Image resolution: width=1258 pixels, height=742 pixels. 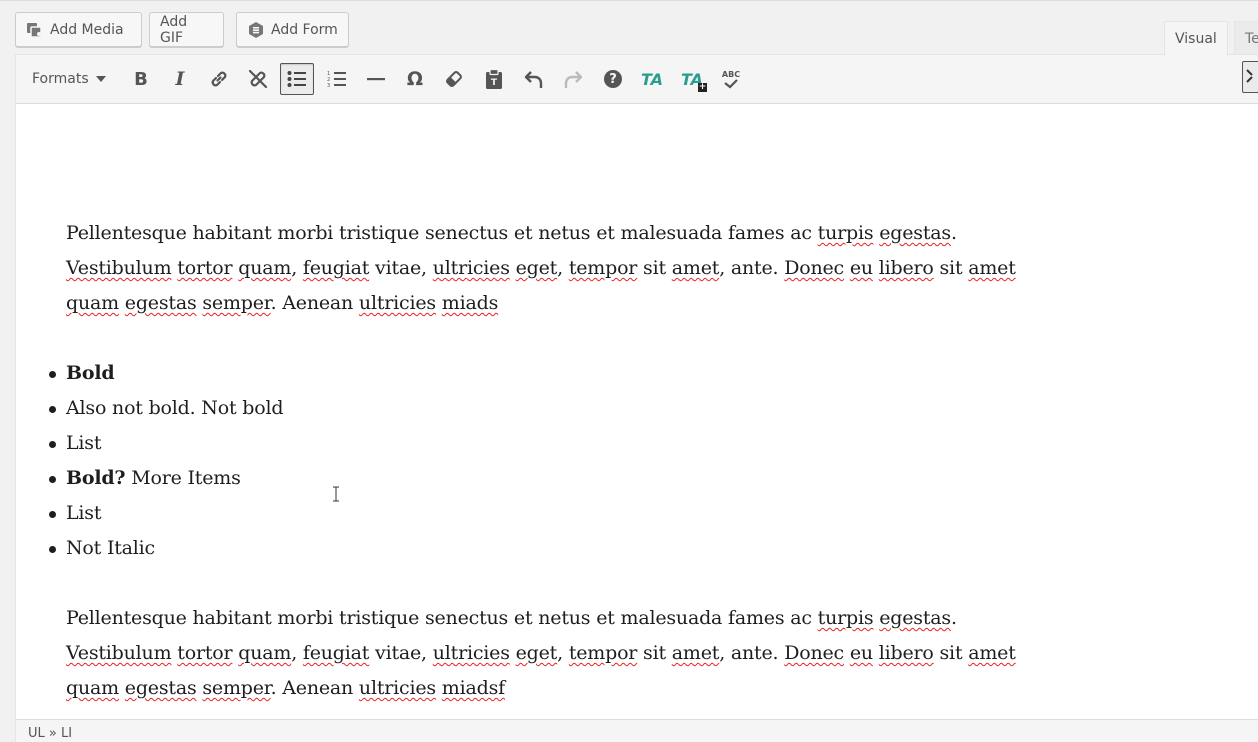 I want to click on text-cursor-icon, so click(x=336, y=493).